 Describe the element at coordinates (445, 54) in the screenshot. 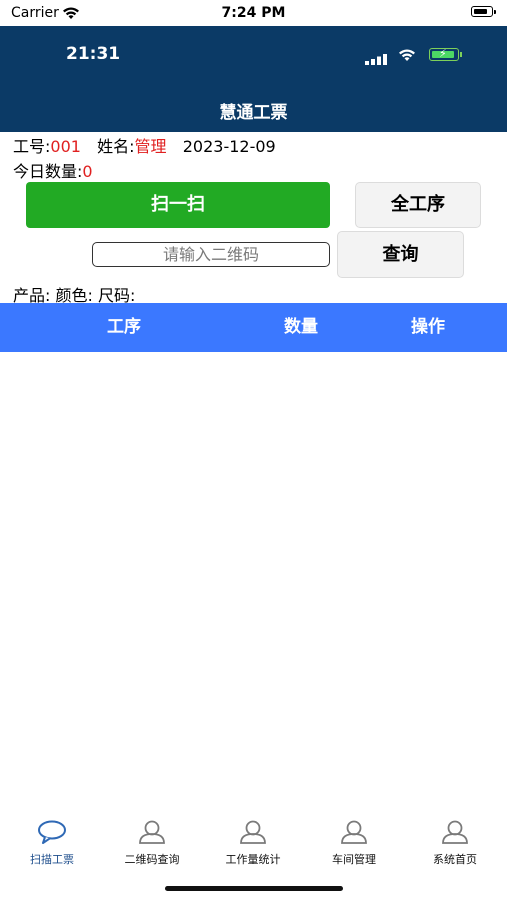

I see `charging-battery-icon: ⚡` at that location.